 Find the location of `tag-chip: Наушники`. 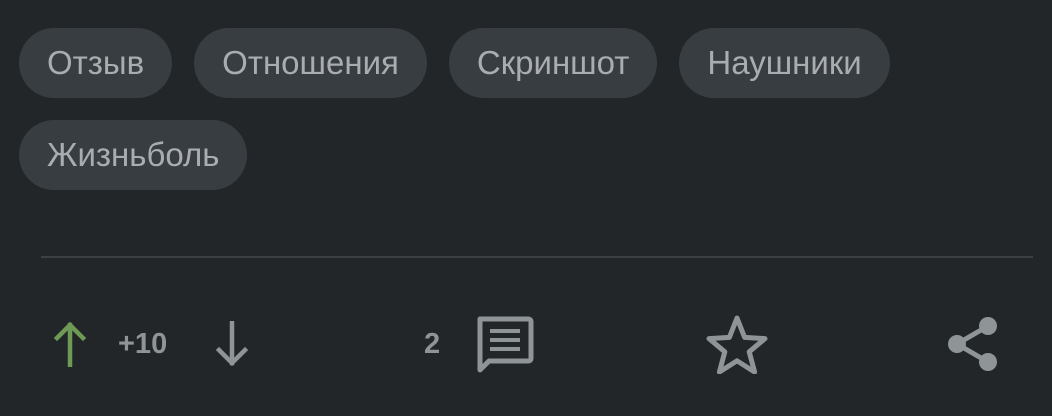

tag-chip: Наушники is located at coordinates (784, 63).